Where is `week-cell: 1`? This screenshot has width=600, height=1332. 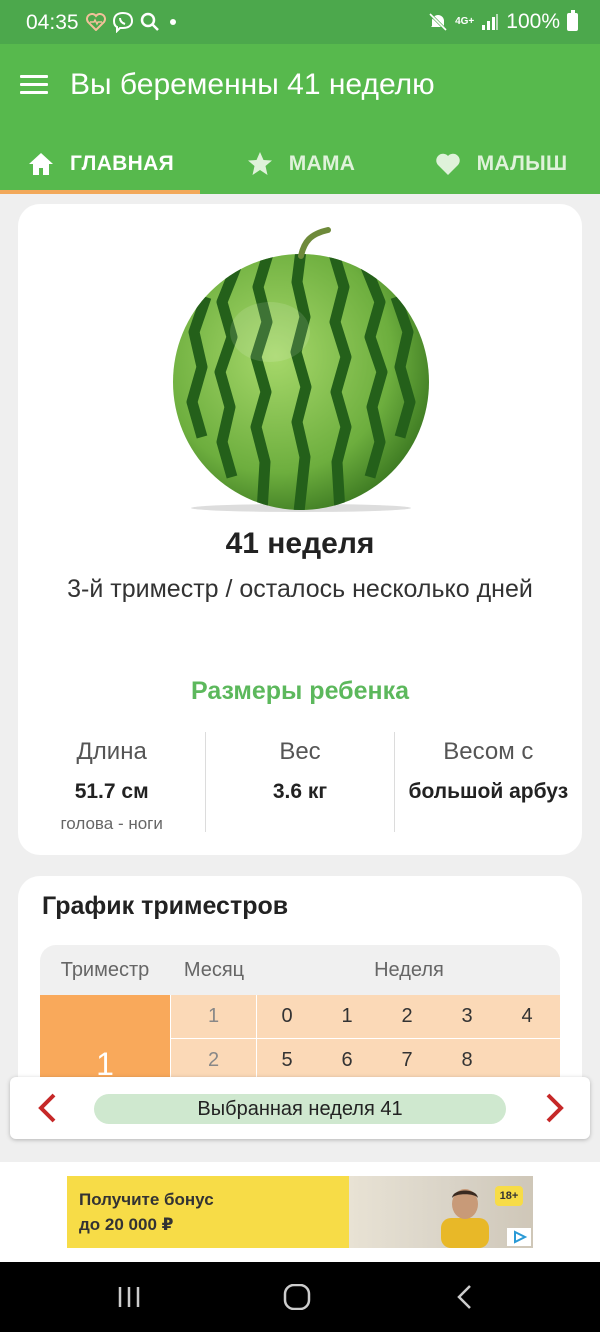
week-cell: 1 is located at coordinates (347, 1016).